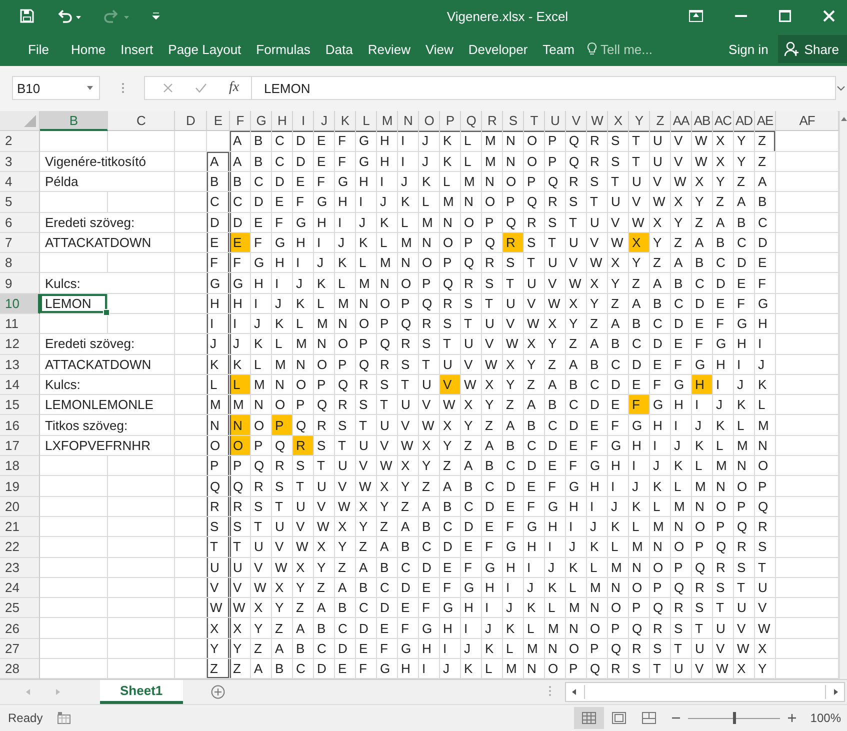 Image resolution: width=847 pixels, height=731 pixels. Describe the element at coordinates (282, 121) in the screenshot. I see `column-header: H` at that location.